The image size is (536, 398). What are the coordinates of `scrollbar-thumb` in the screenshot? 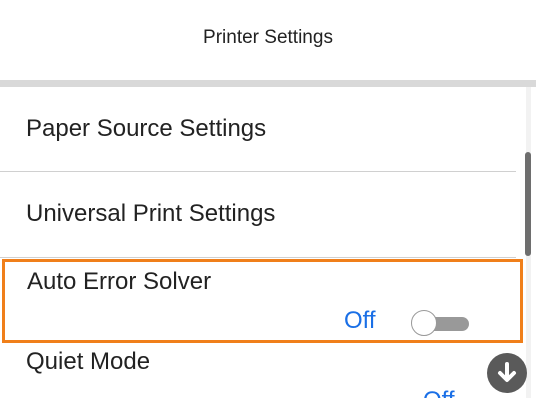 It's located at (528, 204).